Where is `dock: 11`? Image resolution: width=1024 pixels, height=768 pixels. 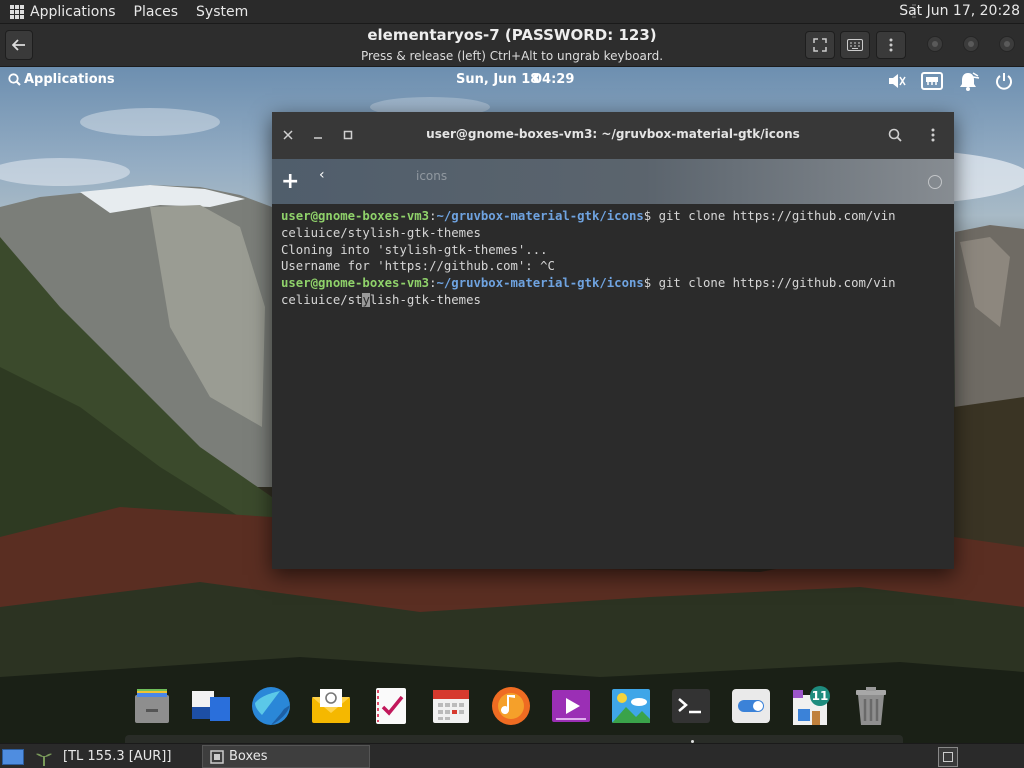
dock: 11 is located at coordinates (512, 710).